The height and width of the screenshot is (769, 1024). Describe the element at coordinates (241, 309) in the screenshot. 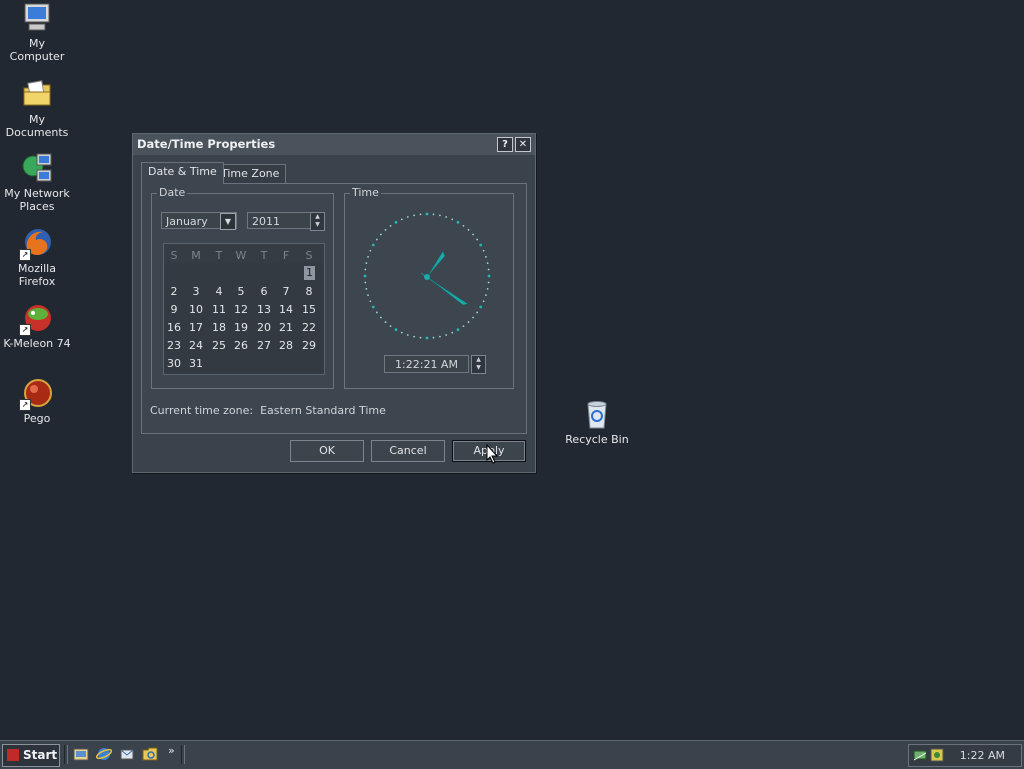

I see `calendar-day: 12` at that location.